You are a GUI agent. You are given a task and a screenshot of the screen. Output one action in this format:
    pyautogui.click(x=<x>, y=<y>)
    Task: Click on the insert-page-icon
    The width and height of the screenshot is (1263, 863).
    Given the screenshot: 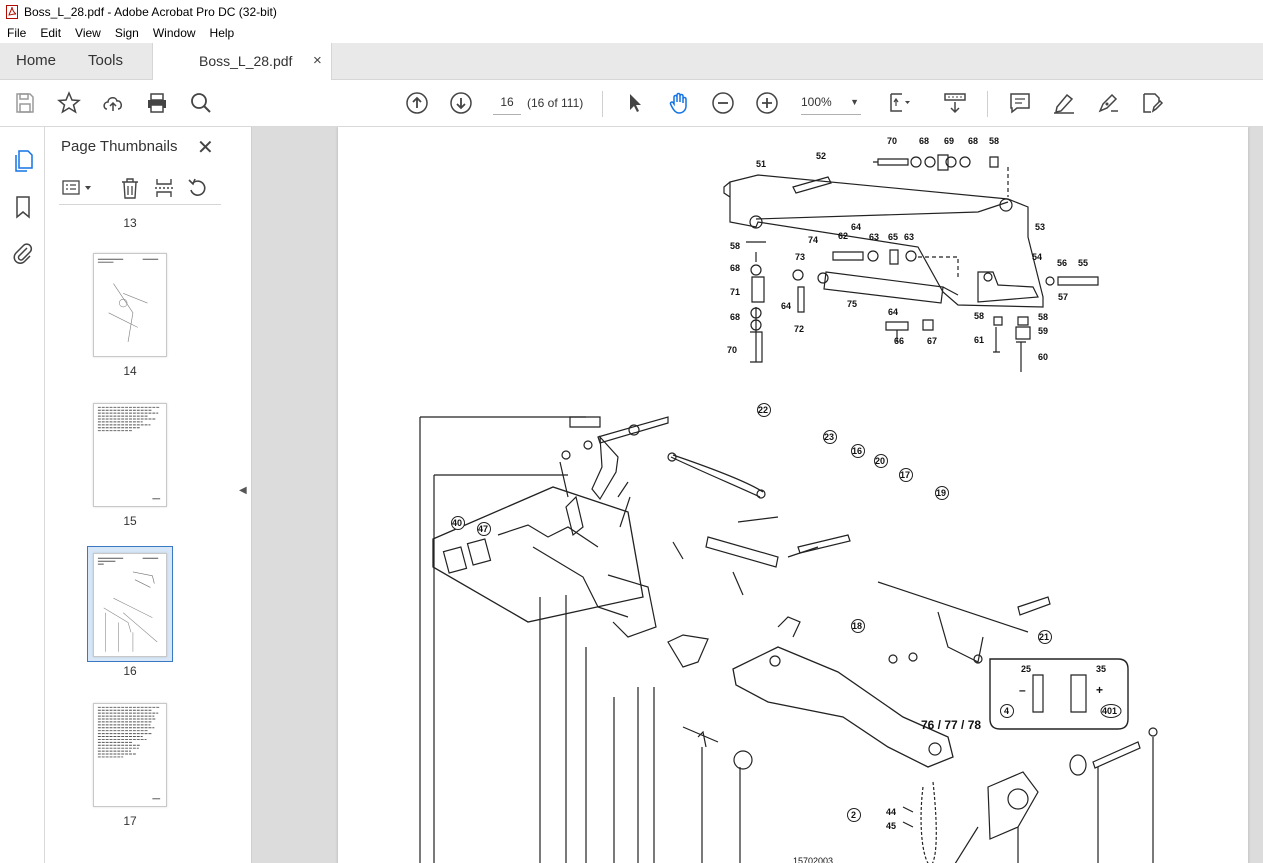 What is the action you would take?
    pyautogui.click(x=164, y=188)
    